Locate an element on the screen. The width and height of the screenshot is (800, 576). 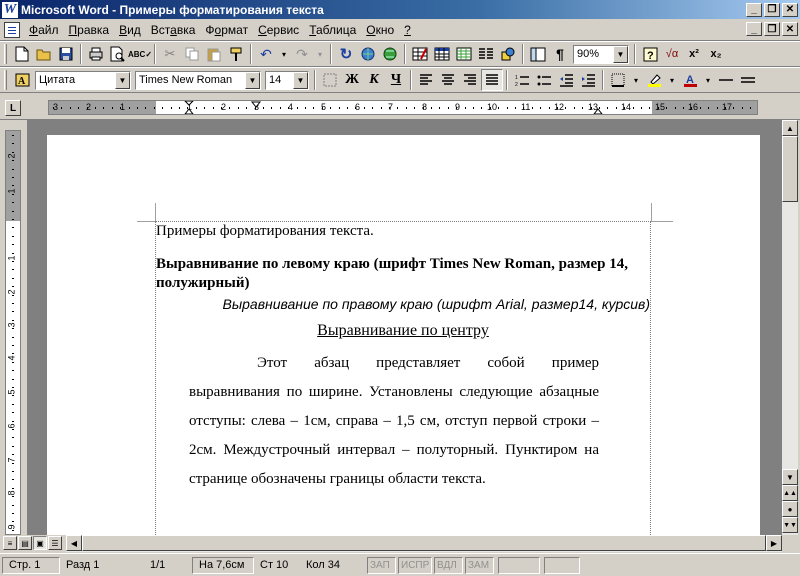
word-app-icon: W is located at coordinates (10, 9).